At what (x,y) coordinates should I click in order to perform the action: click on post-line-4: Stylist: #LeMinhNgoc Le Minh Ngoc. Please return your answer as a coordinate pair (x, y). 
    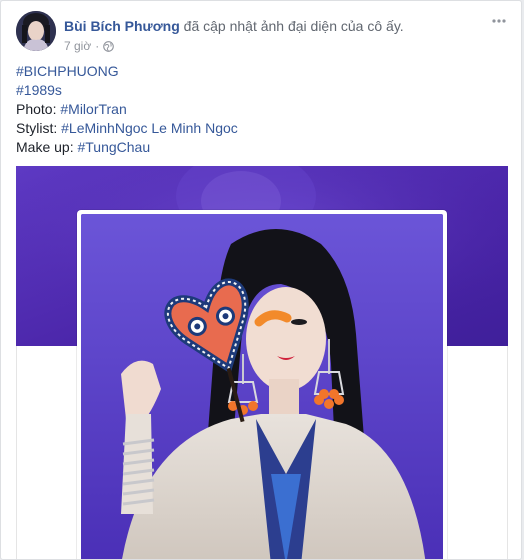
    Looking at the image, I should click on (127, 128).